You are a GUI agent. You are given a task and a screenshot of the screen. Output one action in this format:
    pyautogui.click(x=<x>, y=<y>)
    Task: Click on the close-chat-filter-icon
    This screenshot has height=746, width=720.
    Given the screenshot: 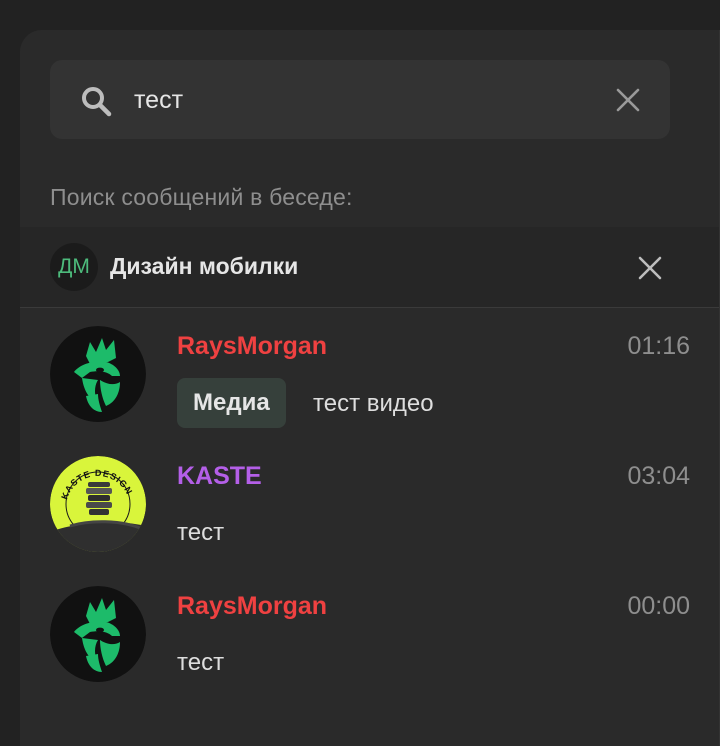 What is the action you would take?
    pyautogui.click(x=650, y=268)
    